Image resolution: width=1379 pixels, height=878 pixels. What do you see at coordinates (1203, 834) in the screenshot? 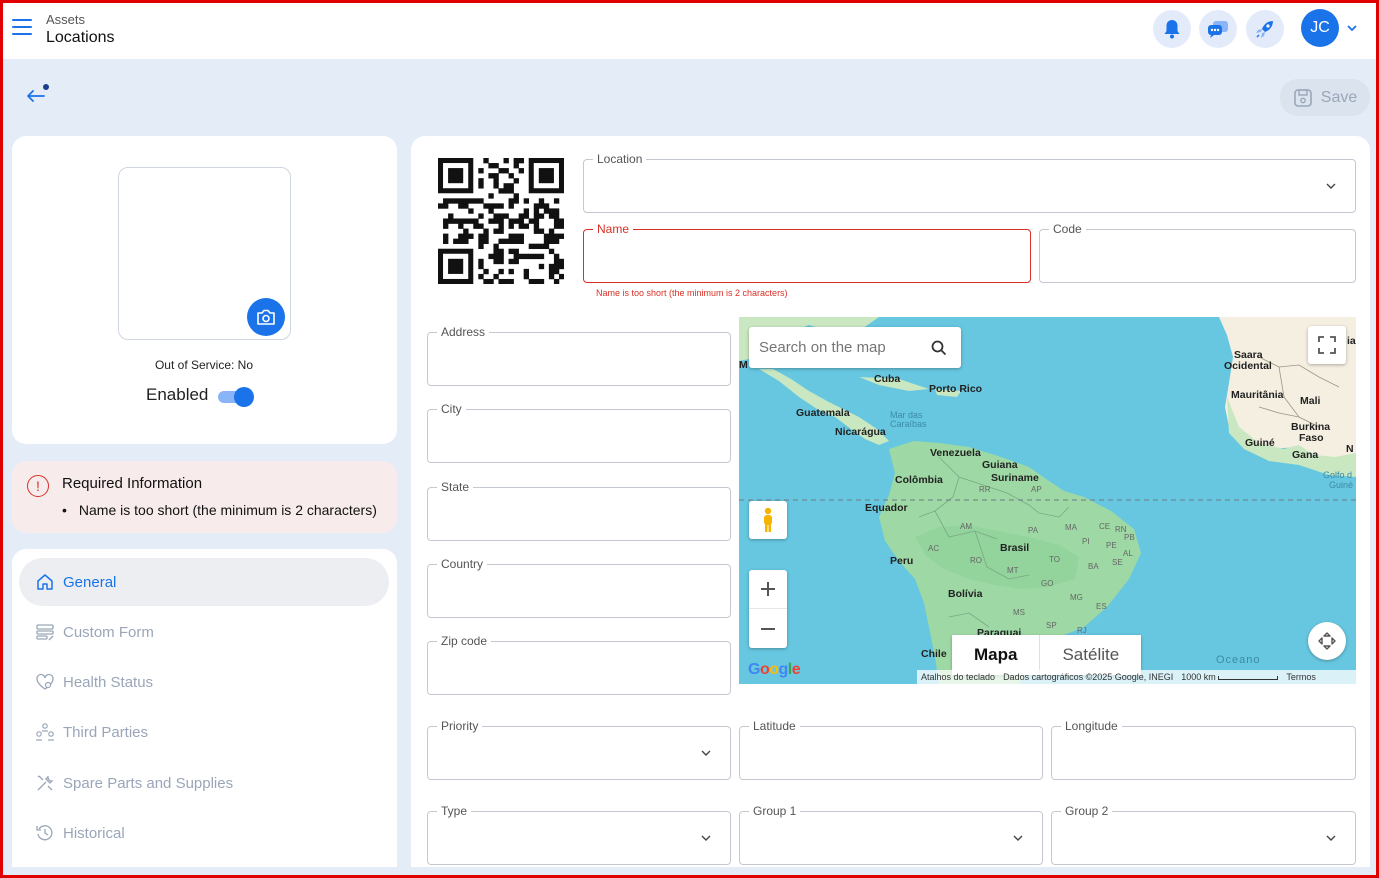
I see `group2-select: Group 2` at bounding box center [1203, 834].